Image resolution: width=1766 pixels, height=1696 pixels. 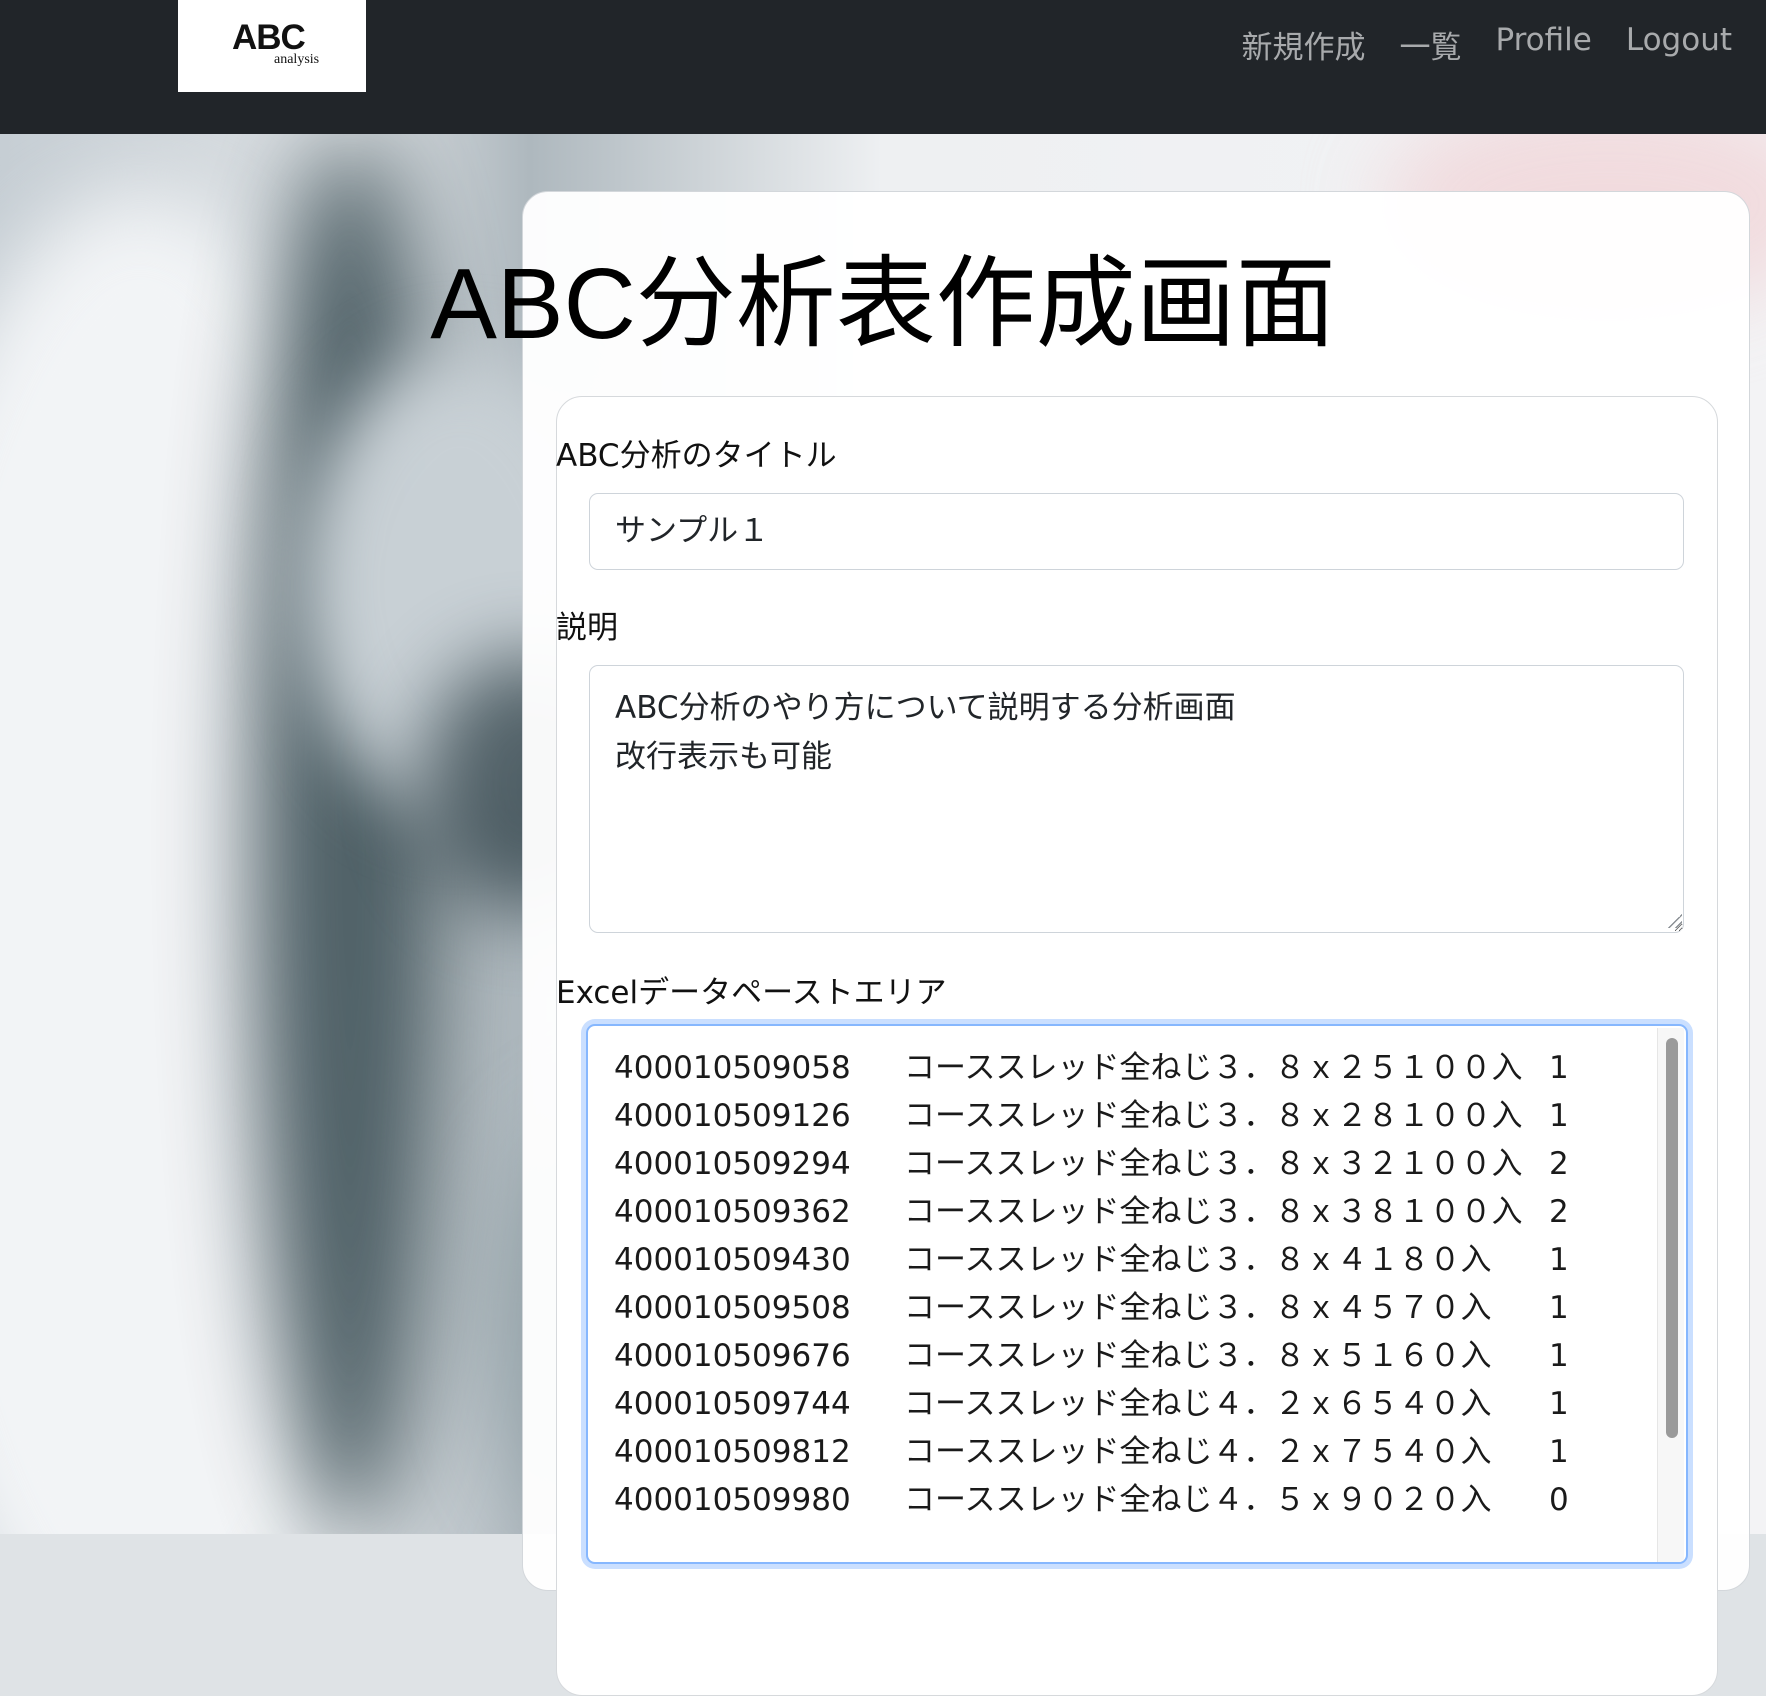 I want to click on data-row: 400010509294 コーススレッド全ねじ３．８ｘ３２１００入 2, so click(x=1114, y=1164).